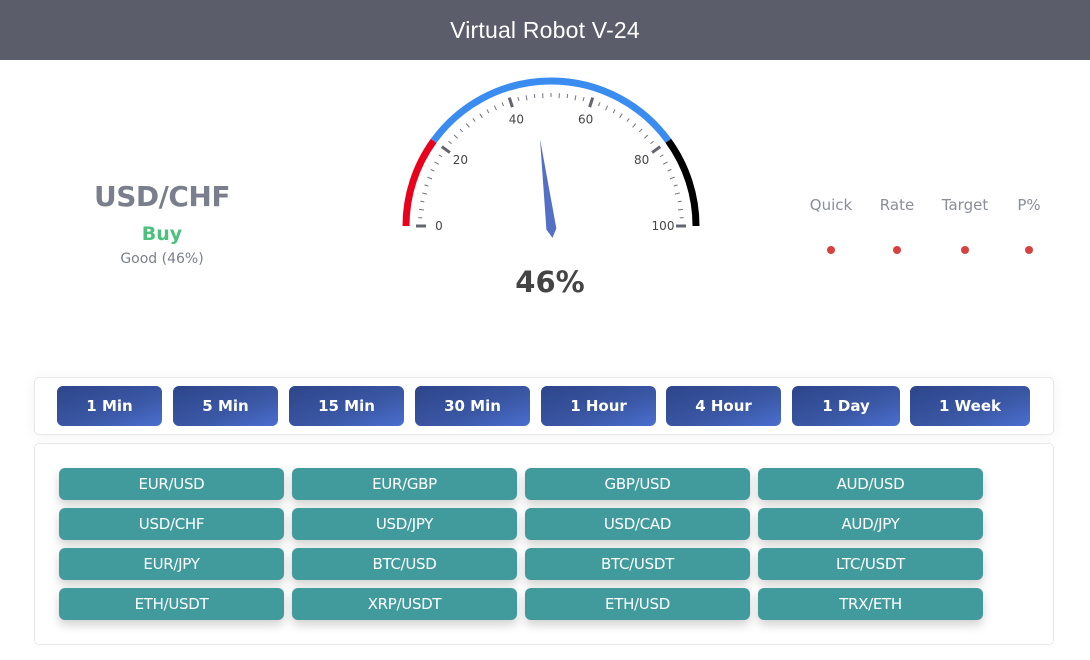  I want to click on gauge-value-label: 46%, so click(550, 282).